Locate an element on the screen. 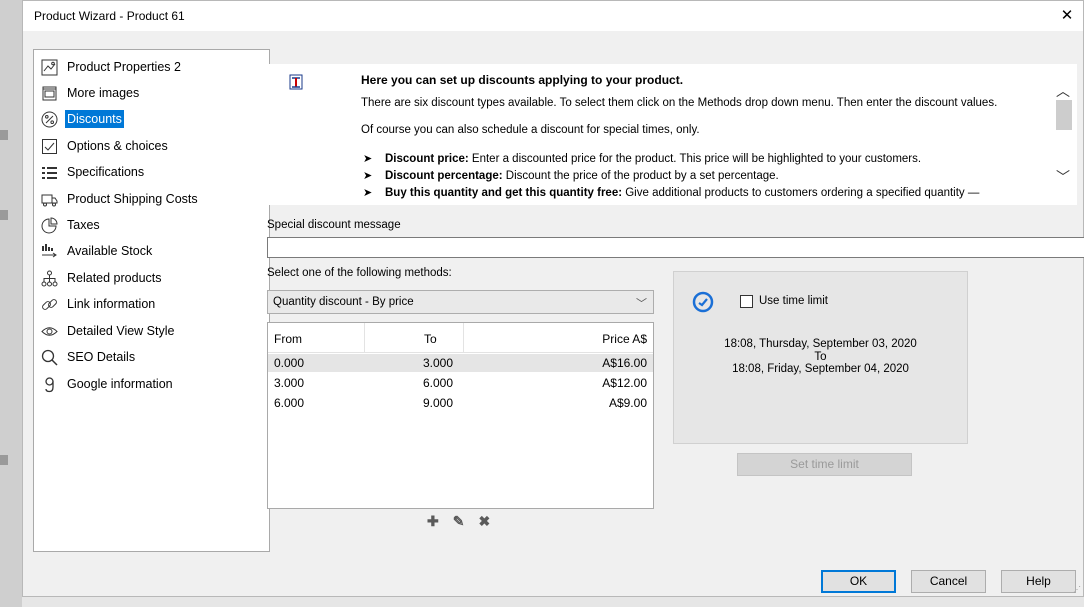 This screenshot has height=607, width=1084. sidebar-item-product-properties: Product Properties 2 is located at coordinates (112, 67).